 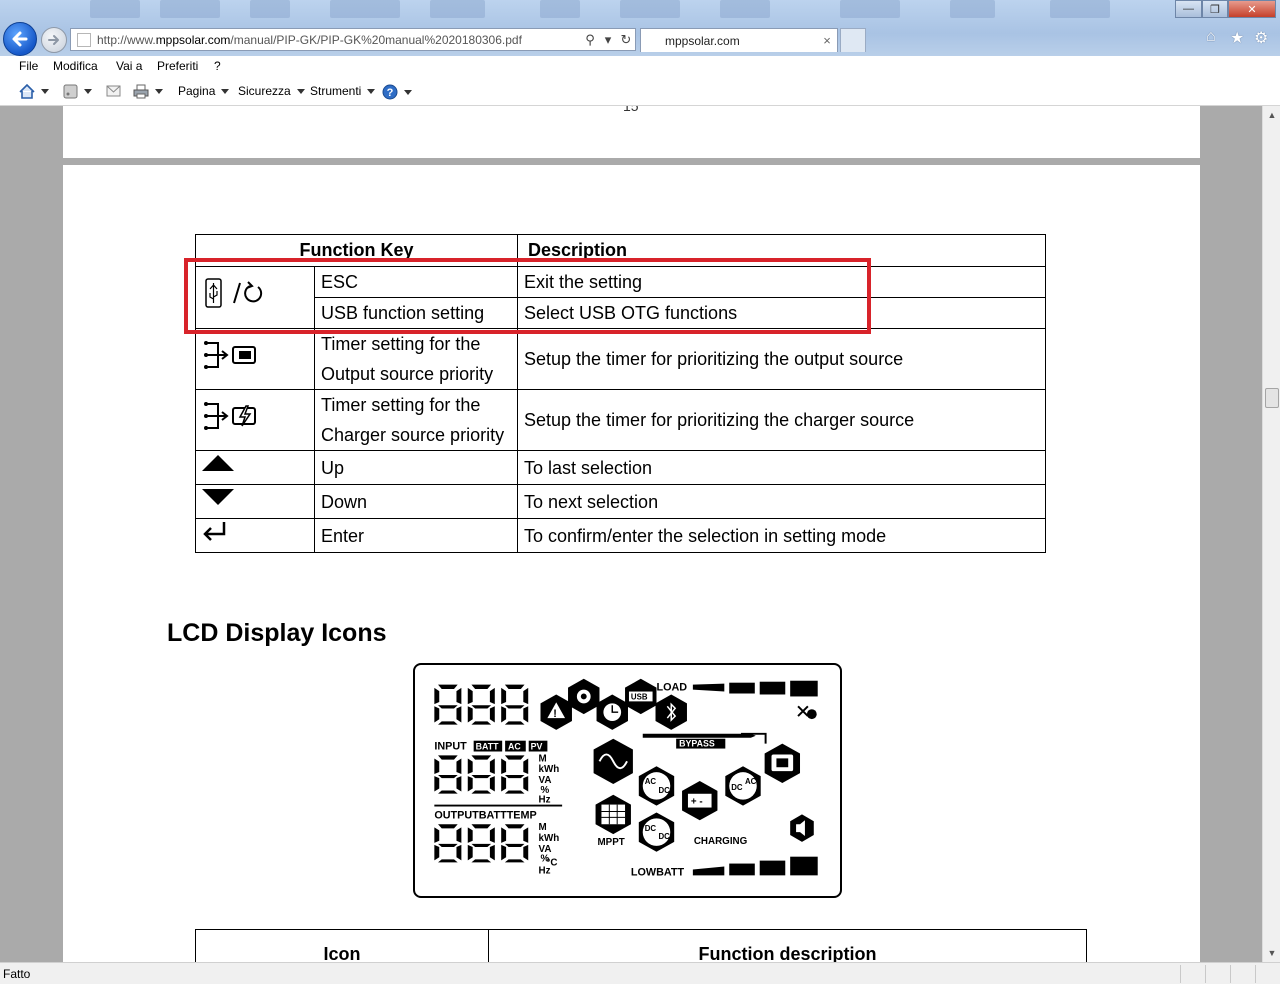 I want to click on lcd-mppt-label: MPPT, so click(x=611, y=842).